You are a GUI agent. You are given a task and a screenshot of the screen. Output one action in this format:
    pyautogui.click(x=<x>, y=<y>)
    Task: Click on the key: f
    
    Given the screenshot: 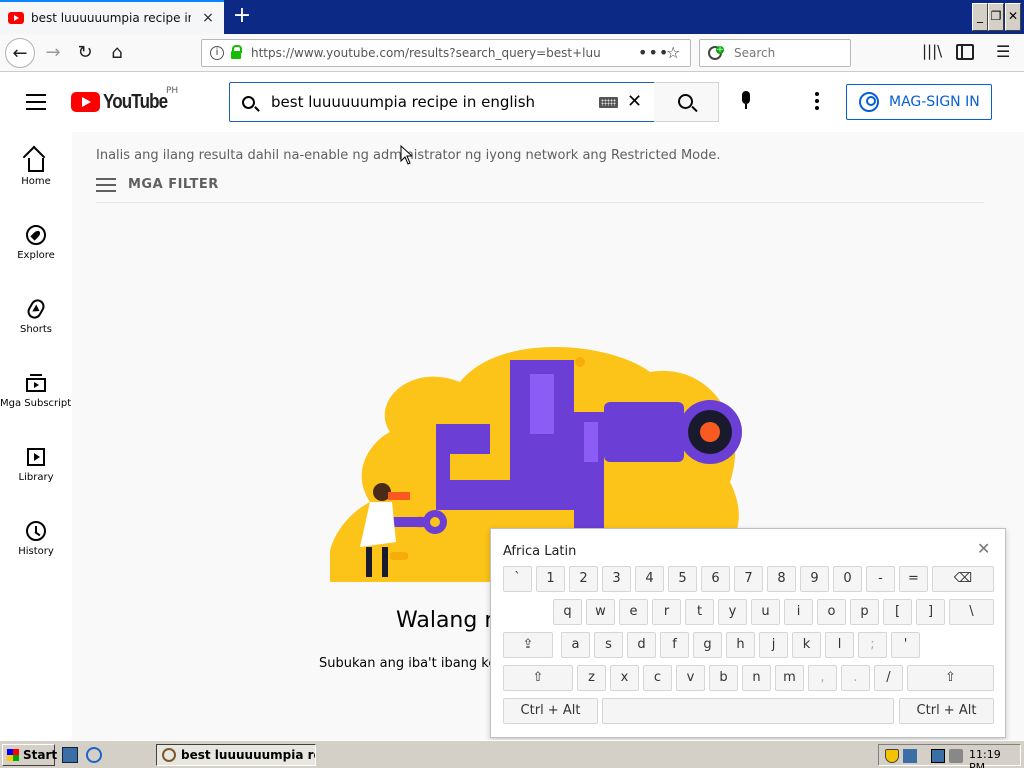 What is the action you would take?
    pyautogui.click(x=674, y=645)
    